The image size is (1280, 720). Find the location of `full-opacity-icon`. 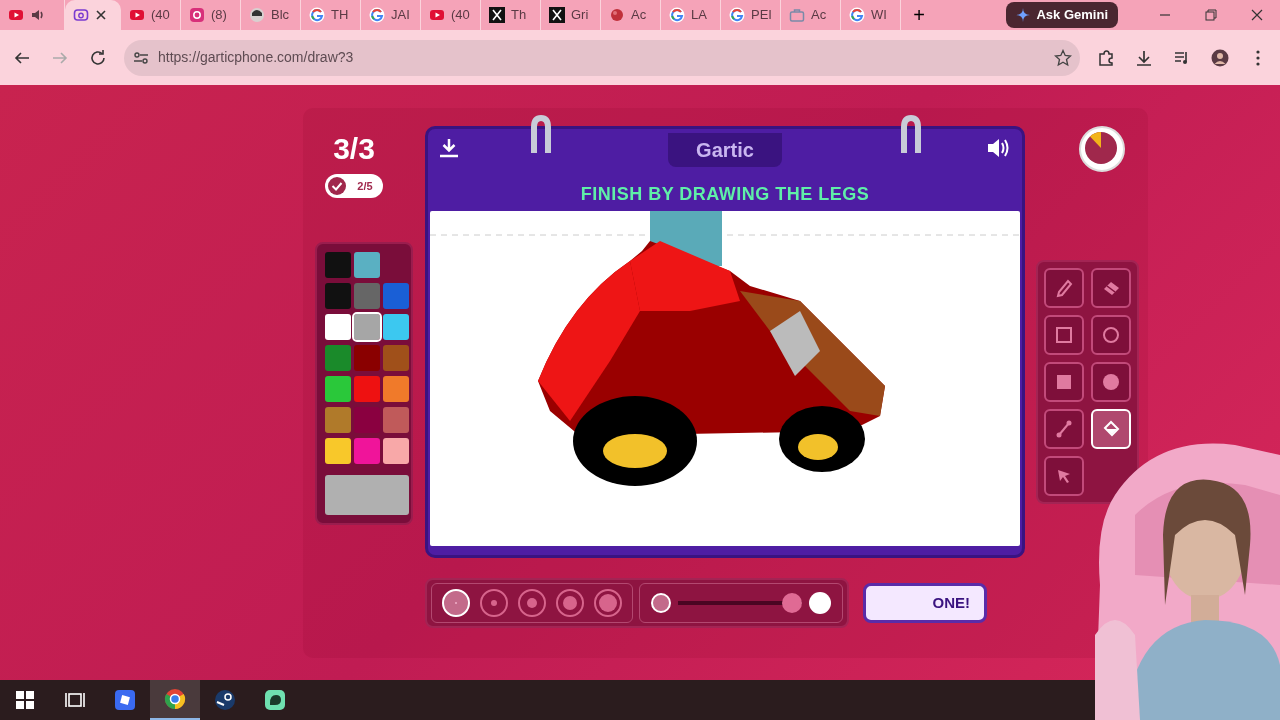

full-opacity-icon is located at coordinates (820, 603).